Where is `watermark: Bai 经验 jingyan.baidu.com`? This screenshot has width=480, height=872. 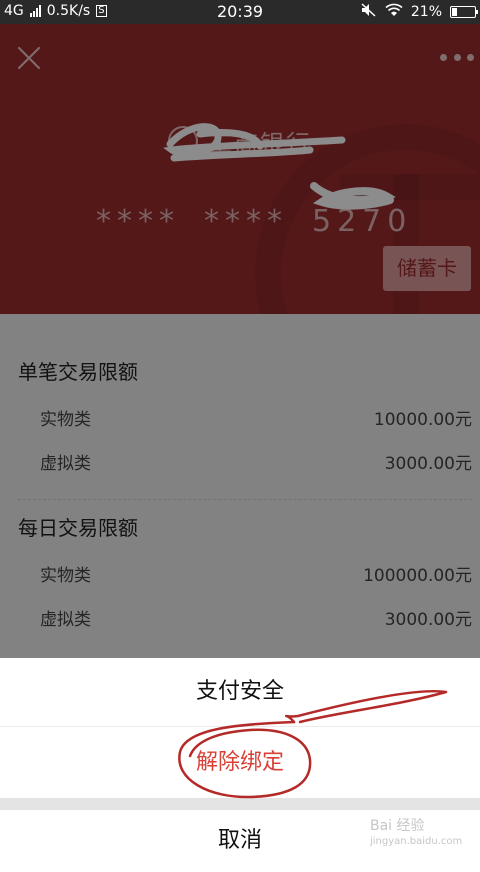 watermark: Bai 经验 jingyan.baidu.com is located at coordinates (416, 834).